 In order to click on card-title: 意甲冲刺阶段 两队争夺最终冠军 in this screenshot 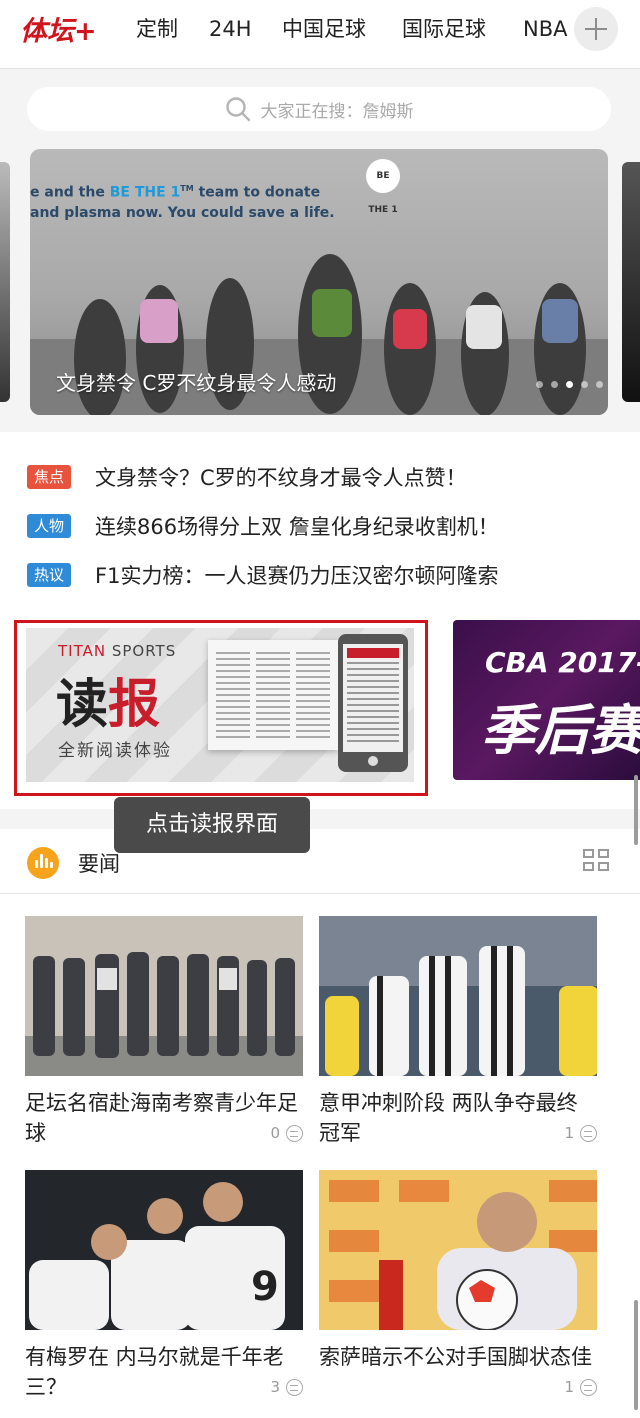, I will do `click(448, 1118)`.